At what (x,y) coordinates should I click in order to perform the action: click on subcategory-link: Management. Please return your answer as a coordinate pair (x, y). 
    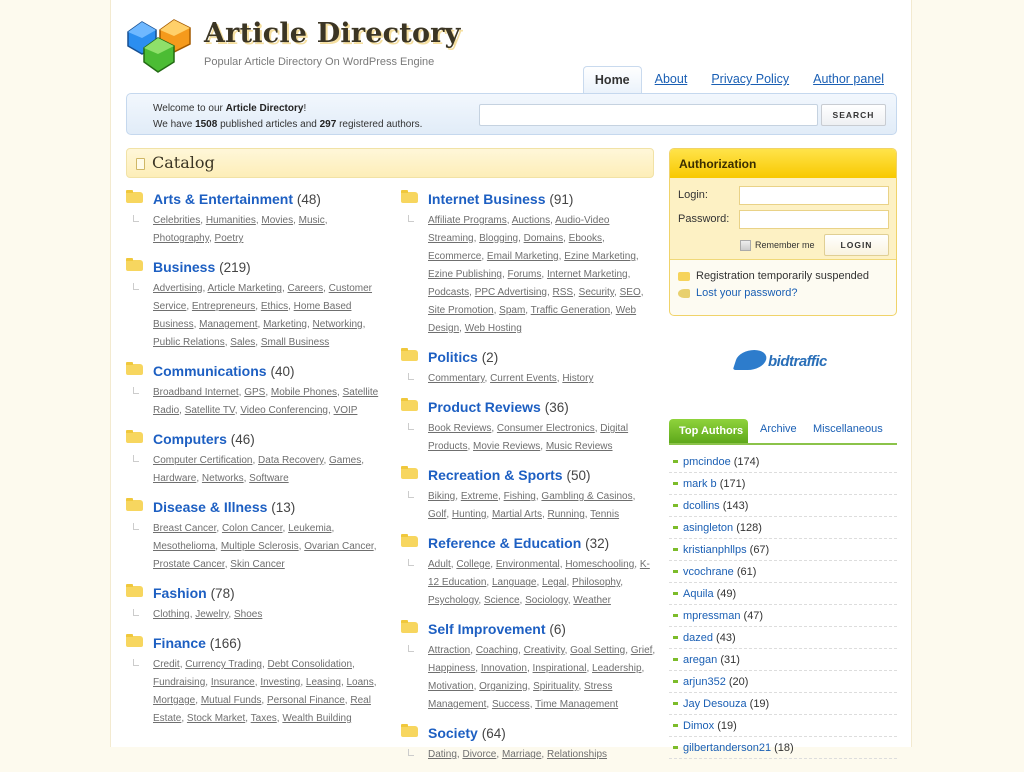
    Looking at the image, I should click on (228, 324).